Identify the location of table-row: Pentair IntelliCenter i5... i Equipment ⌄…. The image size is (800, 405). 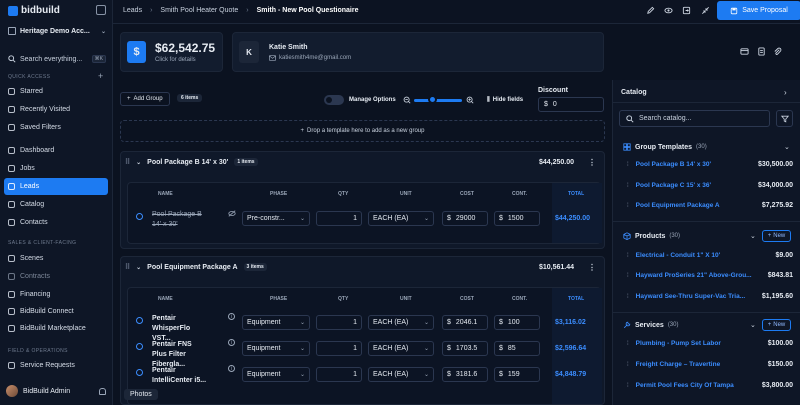
(364, 374).